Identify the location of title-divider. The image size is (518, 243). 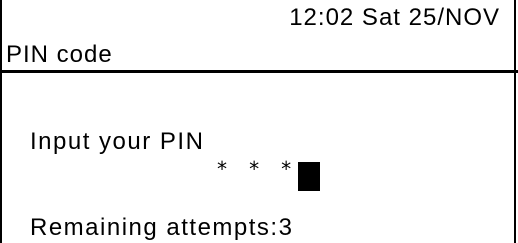
(260, 71).